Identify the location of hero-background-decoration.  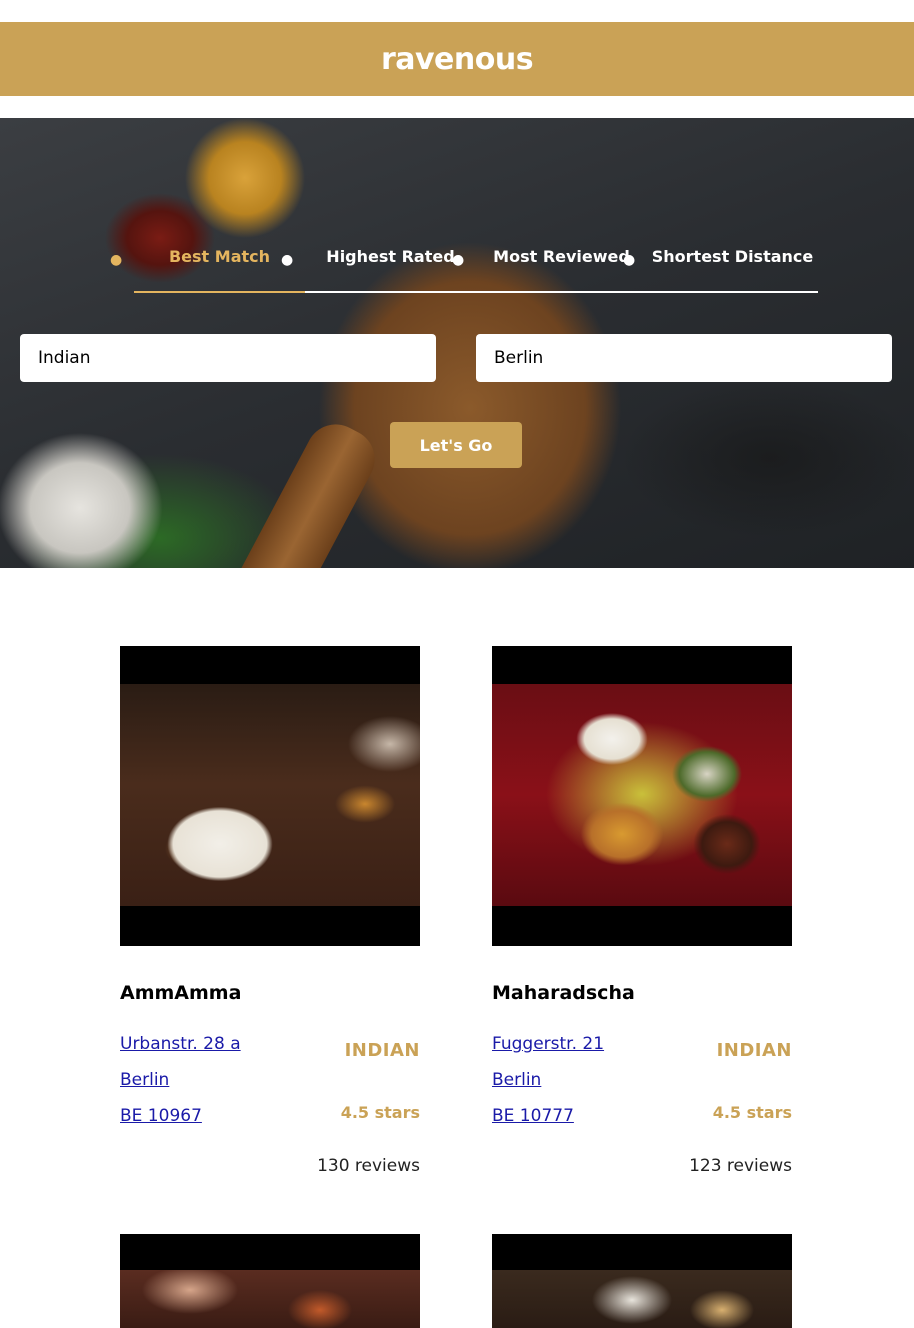
(767, 458).